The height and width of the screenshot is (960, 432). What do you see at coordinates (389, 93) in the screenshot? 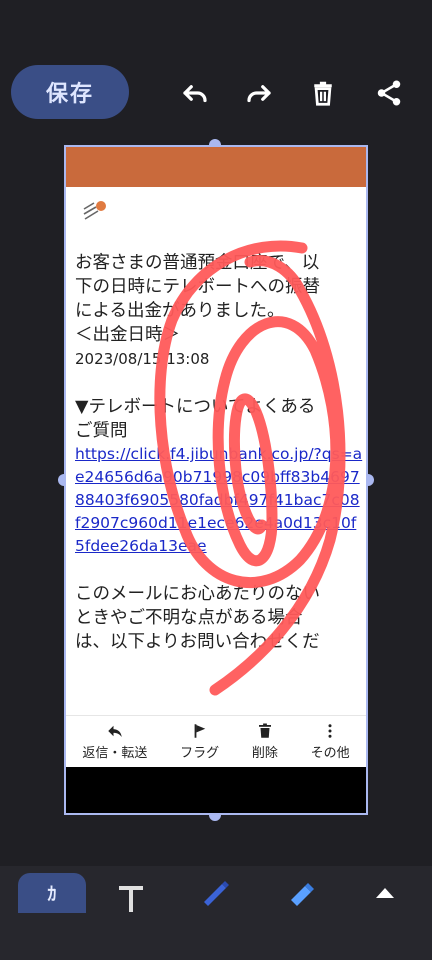
I see `share-icon` at bounding box center [389, 93].